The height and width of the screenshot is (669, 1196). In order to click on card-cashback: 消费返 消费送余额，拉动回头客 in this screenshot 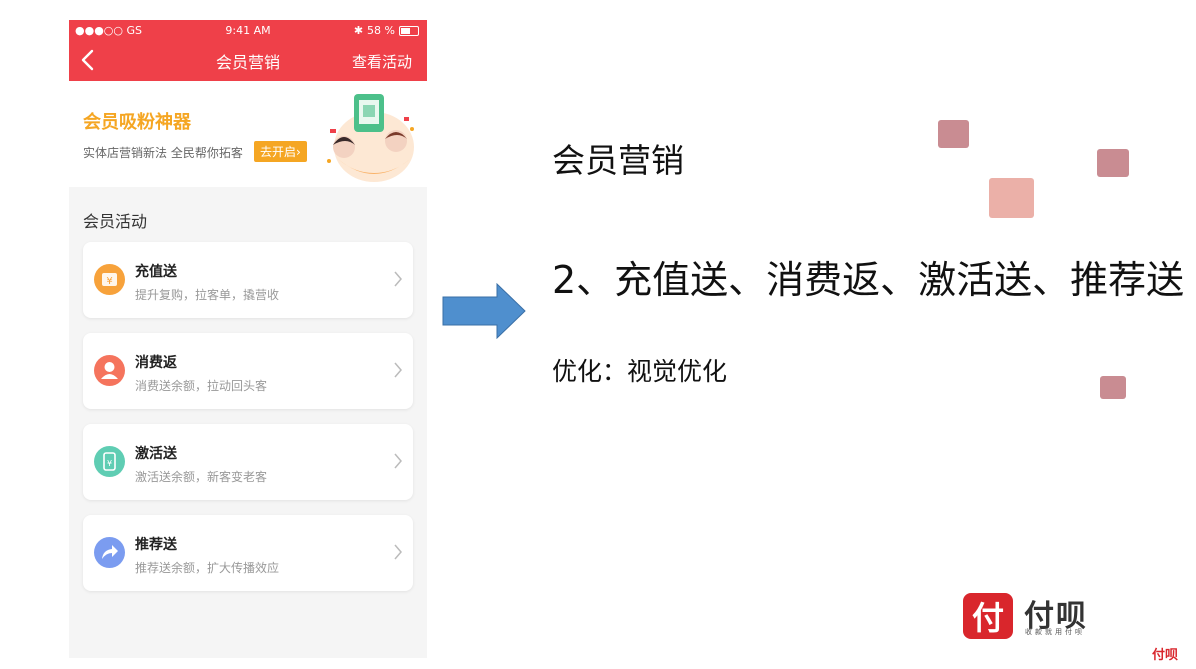, I will do `click(248, 371)`.